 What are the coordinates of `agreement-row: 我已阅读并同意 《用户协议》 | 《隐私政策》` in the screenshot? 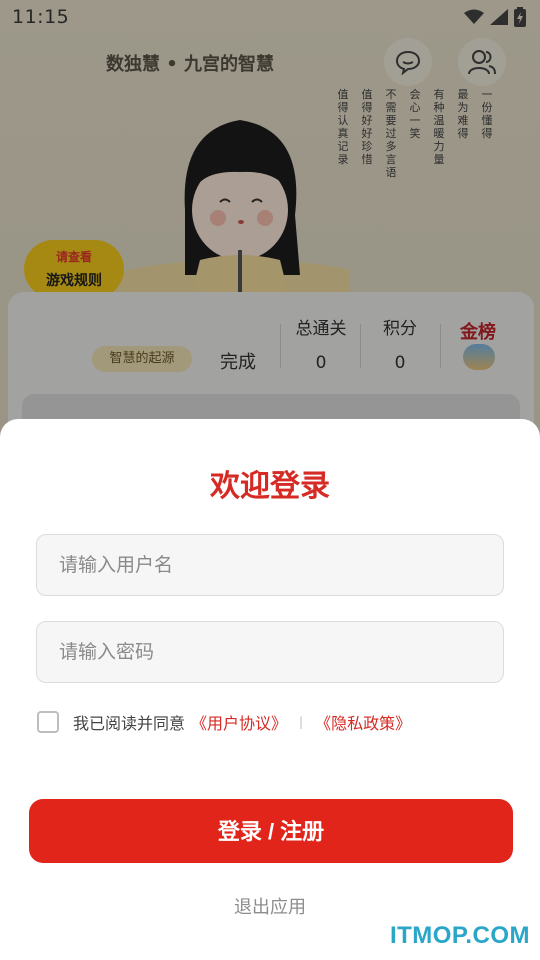 It's located at (224, 722).